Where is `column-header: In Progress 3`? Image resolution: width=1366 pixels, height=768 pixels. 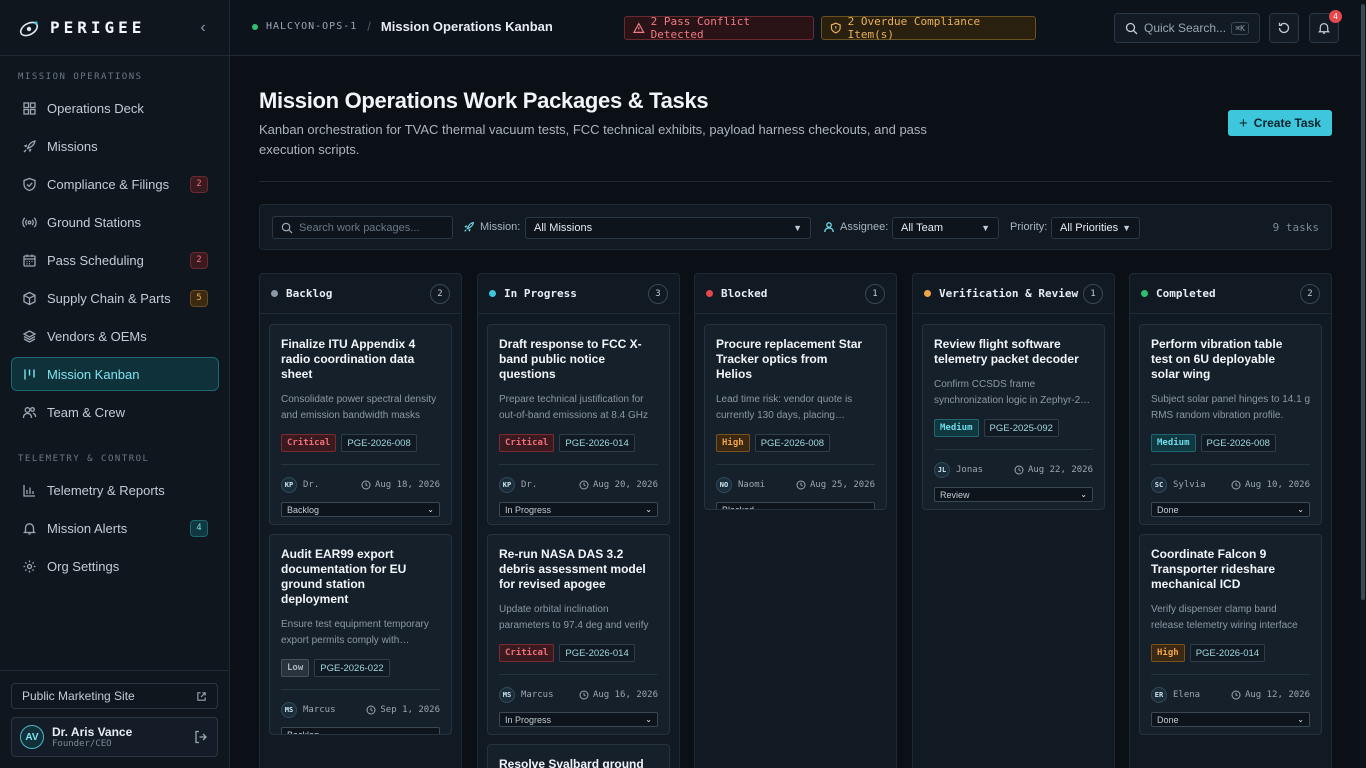 column-header: In Progress 3 is located at coordinates (578, 294).